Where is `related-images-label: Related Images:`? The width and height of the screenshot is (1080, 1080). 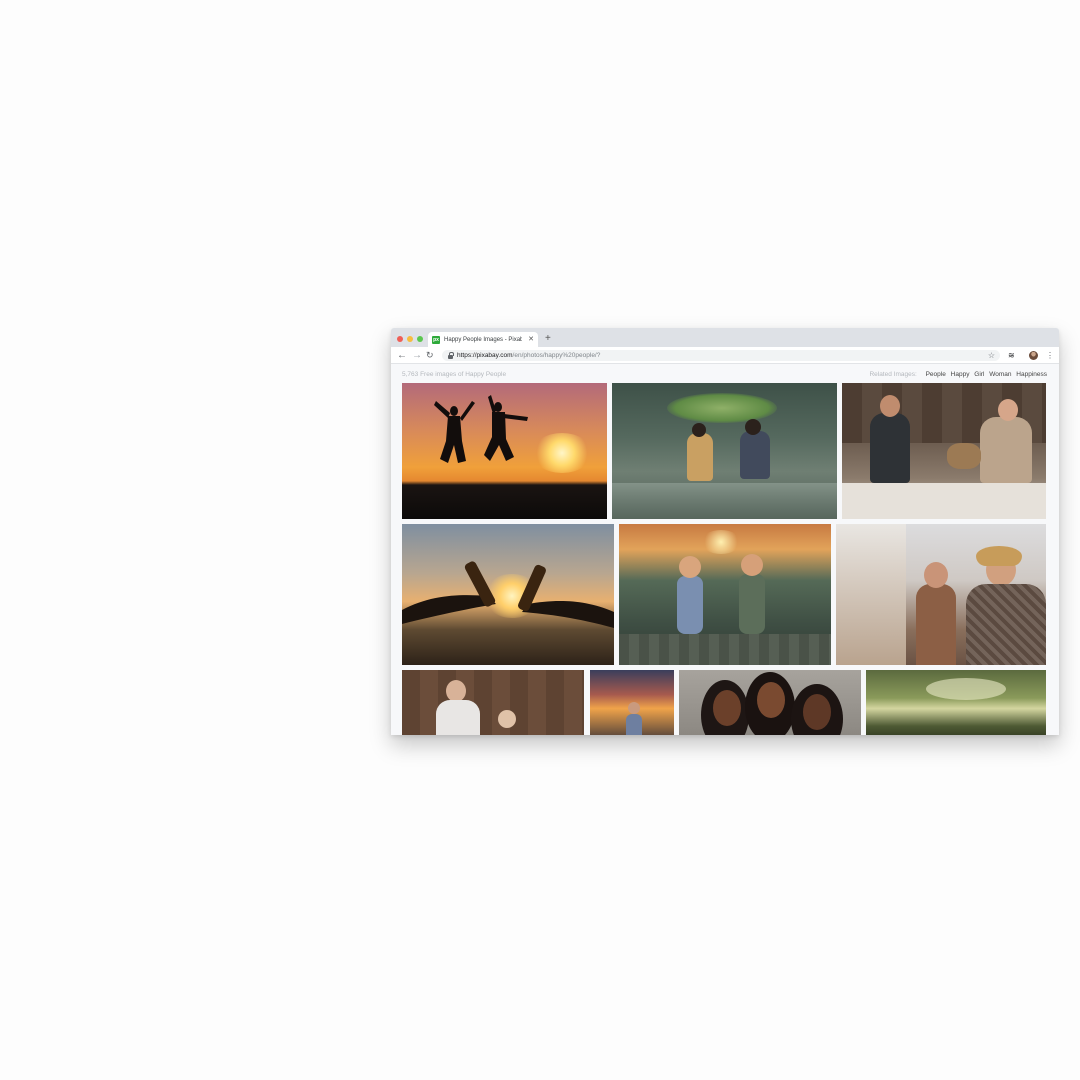 related-images-label: Related Images: is located at coordinates (893, 374).